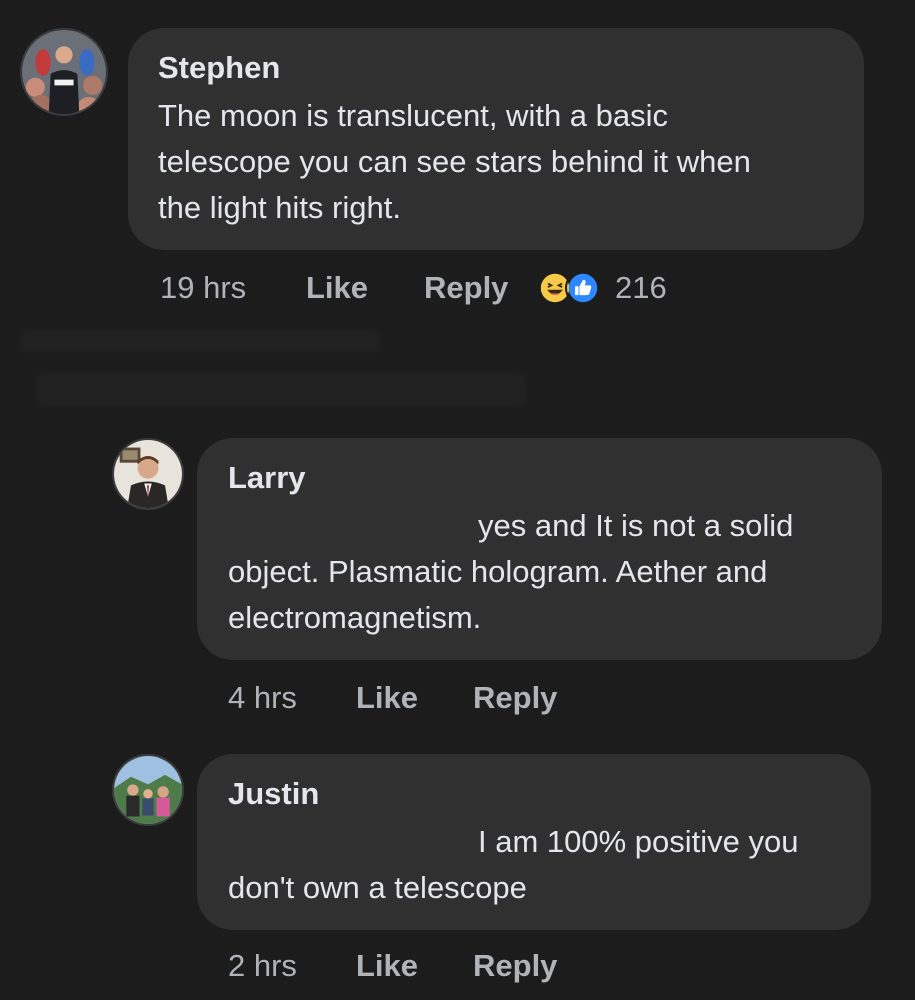 The image size is (915, 1000). I want to click on avatar-larry, so click(148, 474).